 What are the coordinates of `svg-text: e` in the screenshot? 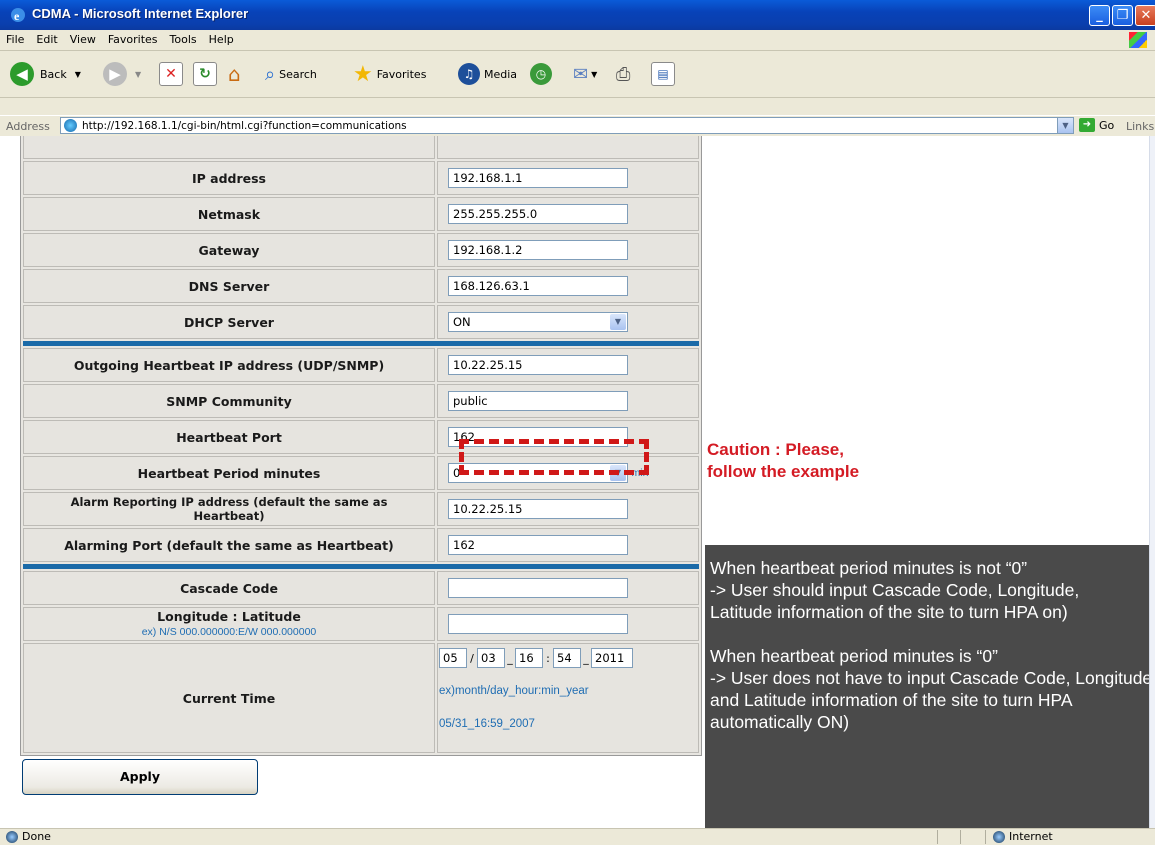 It's located at (17, 16).